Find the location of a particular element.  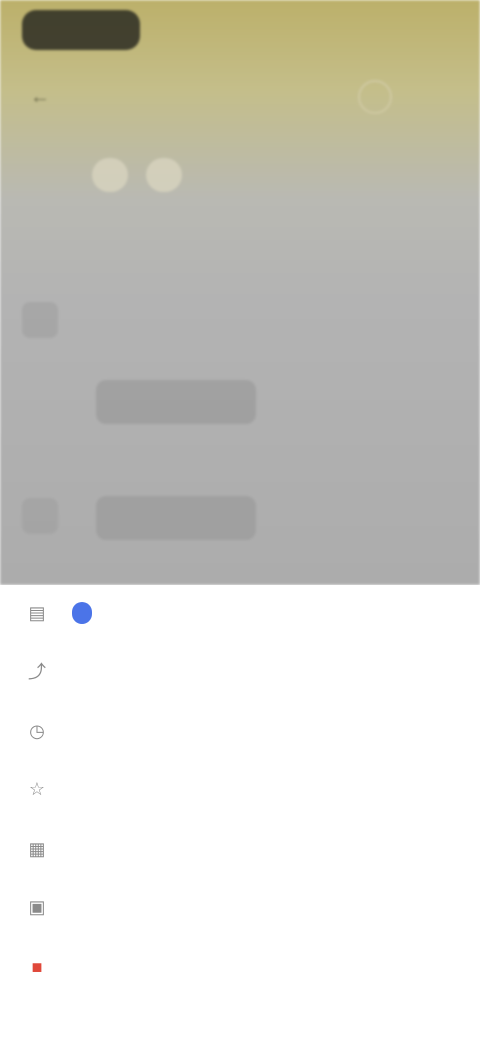

folder-icon: ▣ is located at coordinates (37, 906).